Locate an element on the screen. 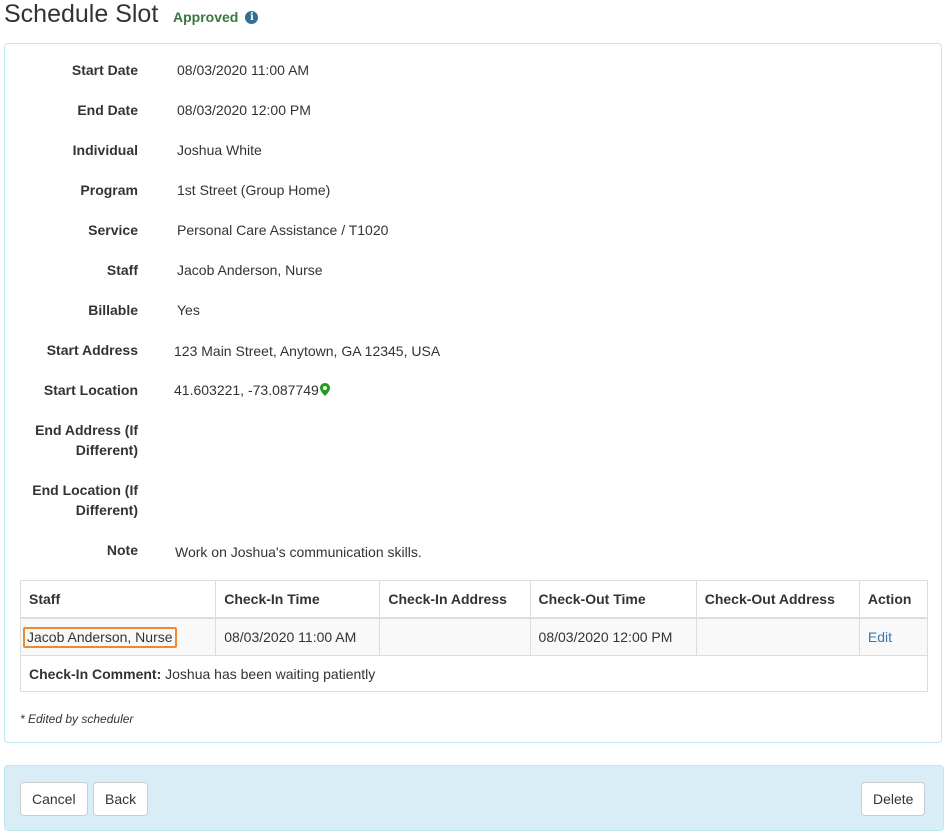  status-wrap: Approved i is located at coordinates (216, 17).